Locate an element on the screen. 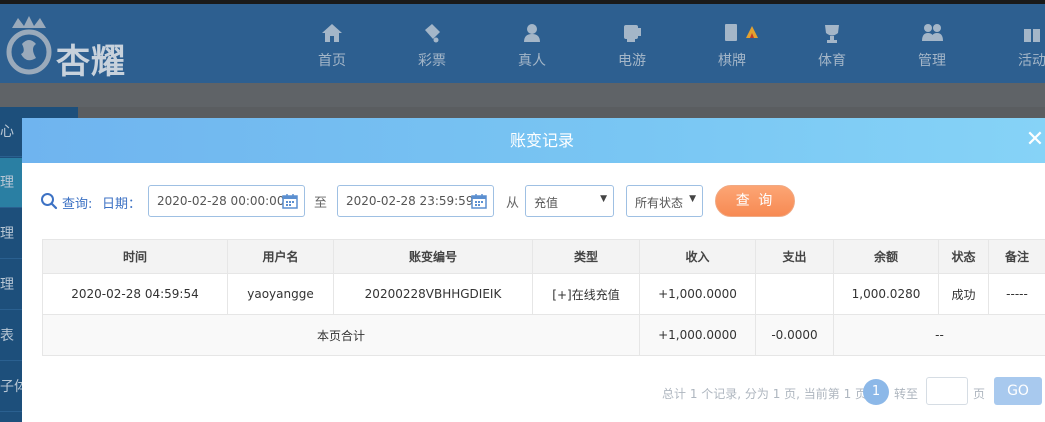 The width and height of the screenshot is (1045, 422). crown-emblem-icon is located at coordinates (29, 45).